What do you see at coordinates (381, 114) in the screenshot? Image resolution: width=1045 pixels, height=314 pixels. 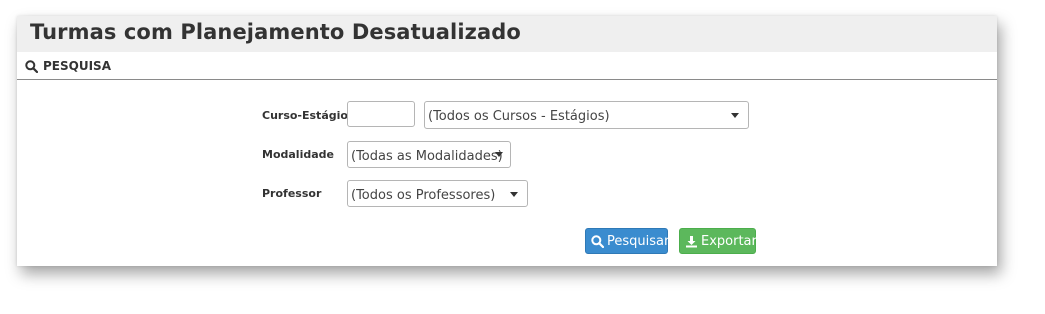 I see `curso-code-input` at bounding box center [381, 114].